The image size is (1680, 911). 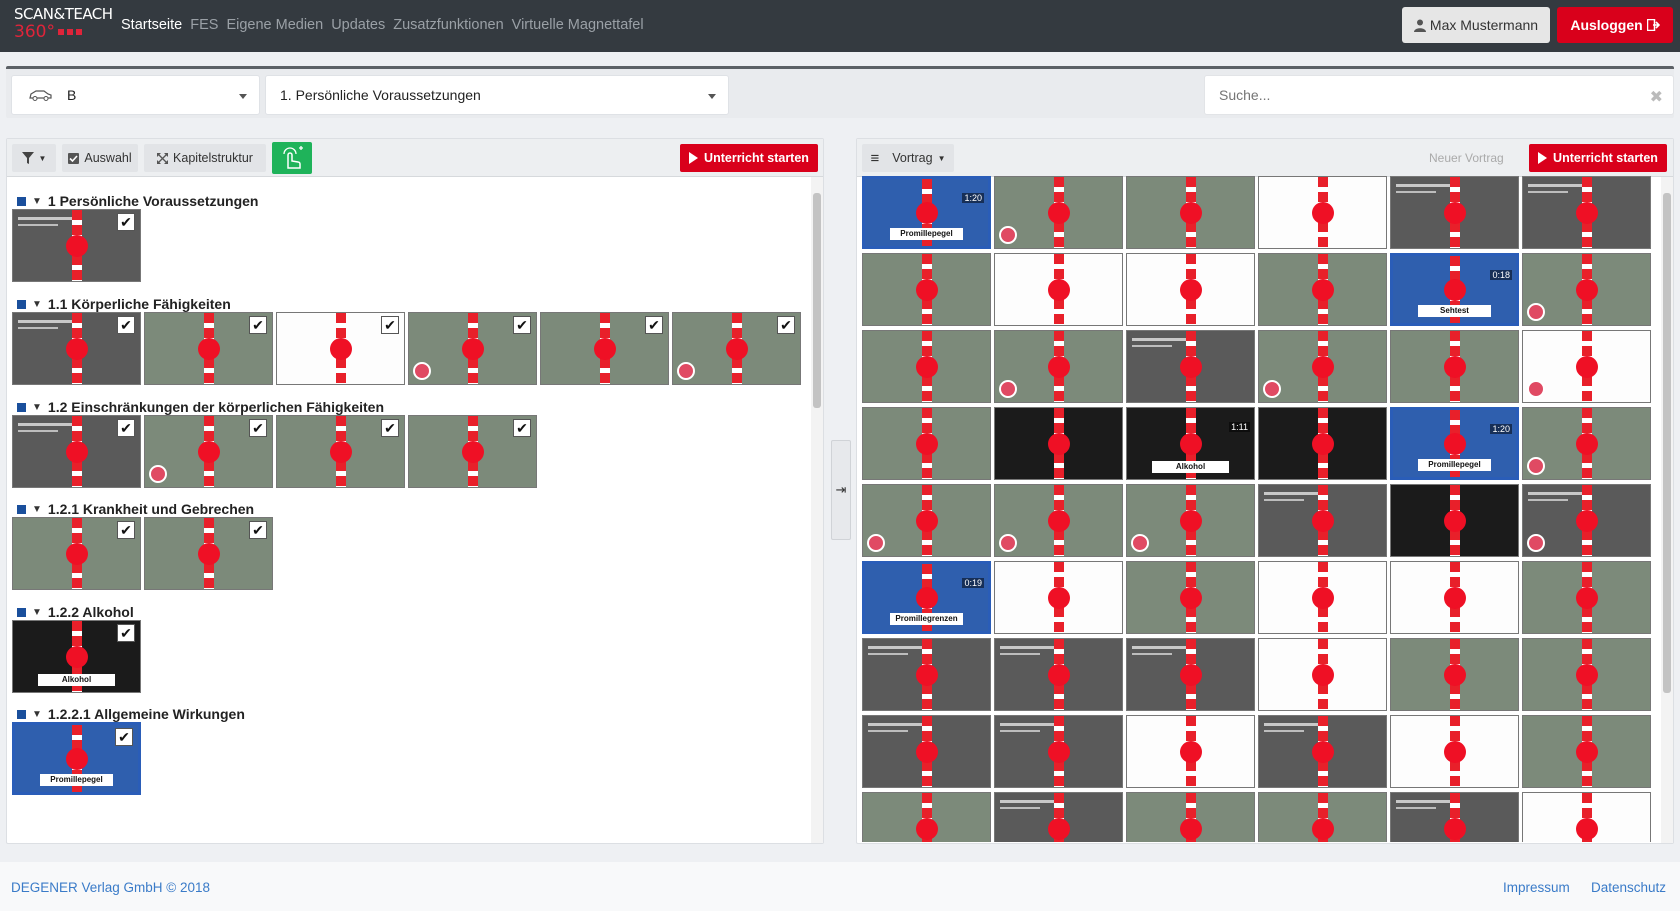 What do you see at coordinates (100, 158) in the screenshot?
I see `selection-button: Auswahl` at bounding box center [100, 158].